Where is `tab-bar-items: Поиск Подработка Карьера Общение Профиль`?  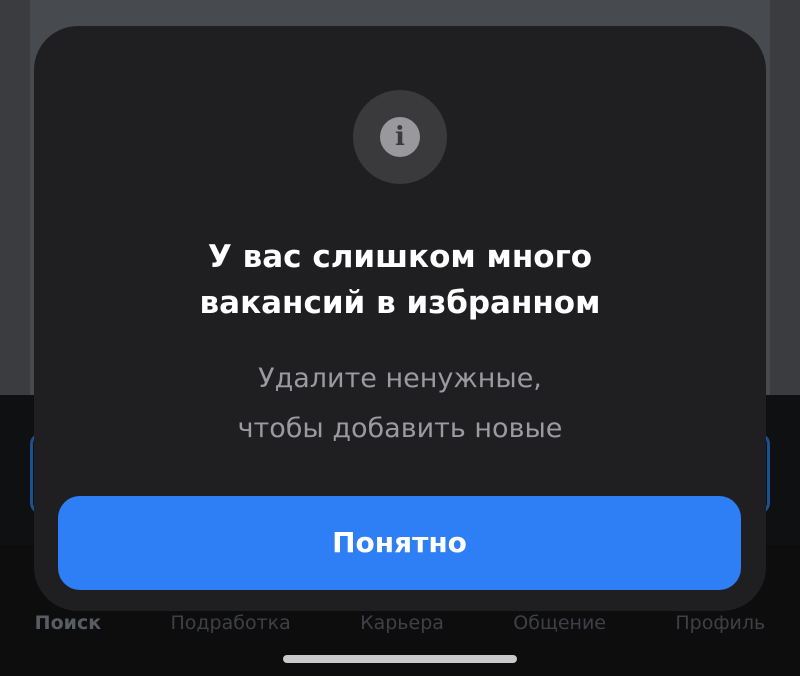 tab-bar-items: Поиск Подработка Карьера Общение Профиль is located at coordinates (400, 623).